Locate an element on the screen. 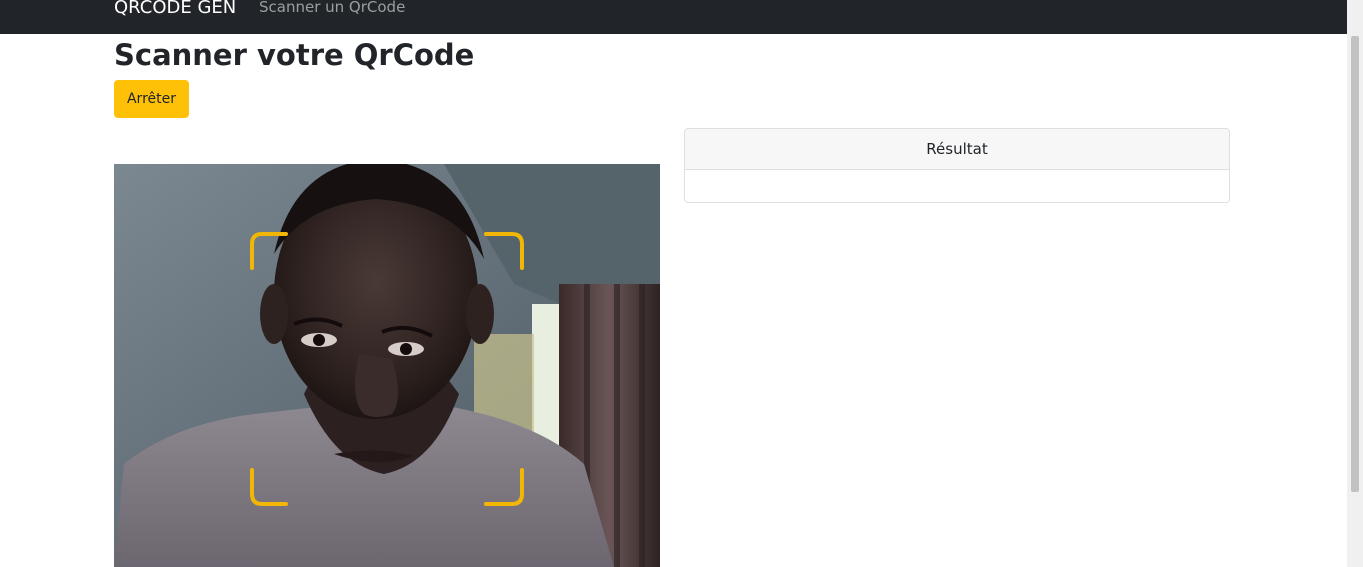 The height and width of the screenshot is (567, 1363). nav-link-scanner: Scanner un QrCode is located at coordinates (332, 8).